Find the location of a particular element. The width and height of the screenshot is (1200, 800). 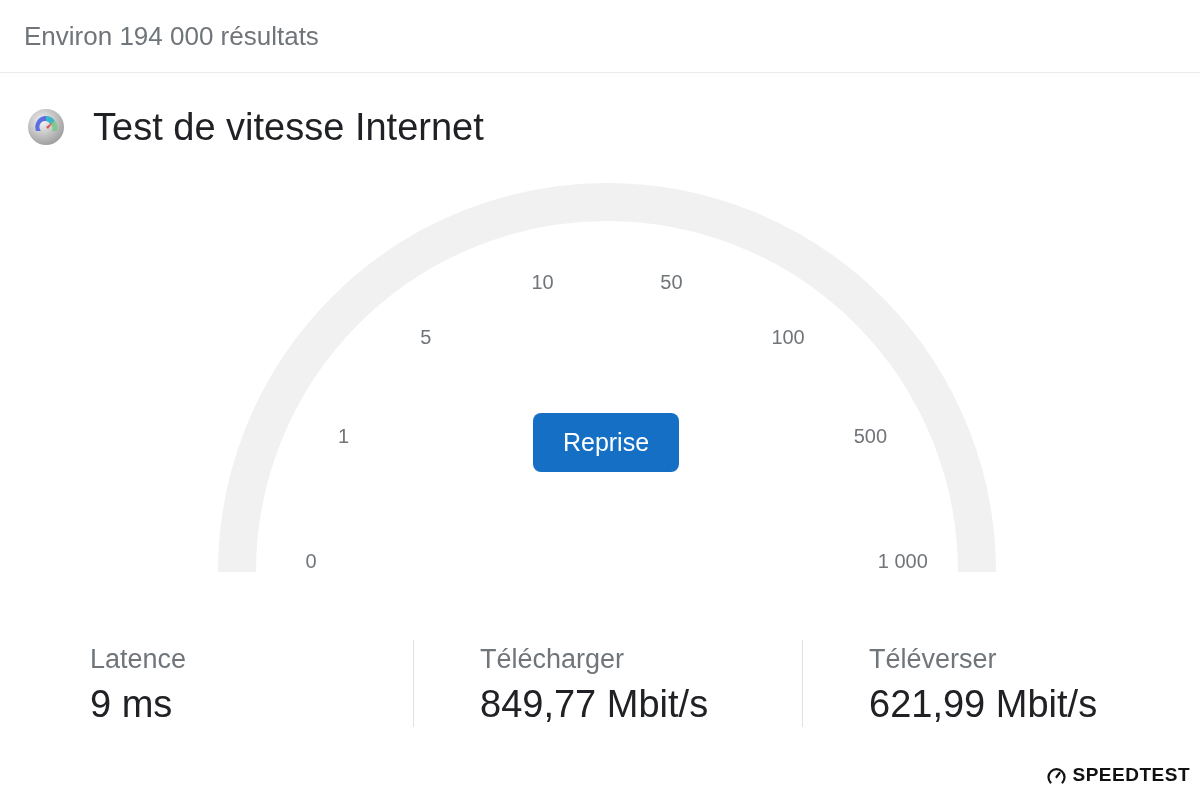

gauge-icon is located at coordinates (1056, 775).